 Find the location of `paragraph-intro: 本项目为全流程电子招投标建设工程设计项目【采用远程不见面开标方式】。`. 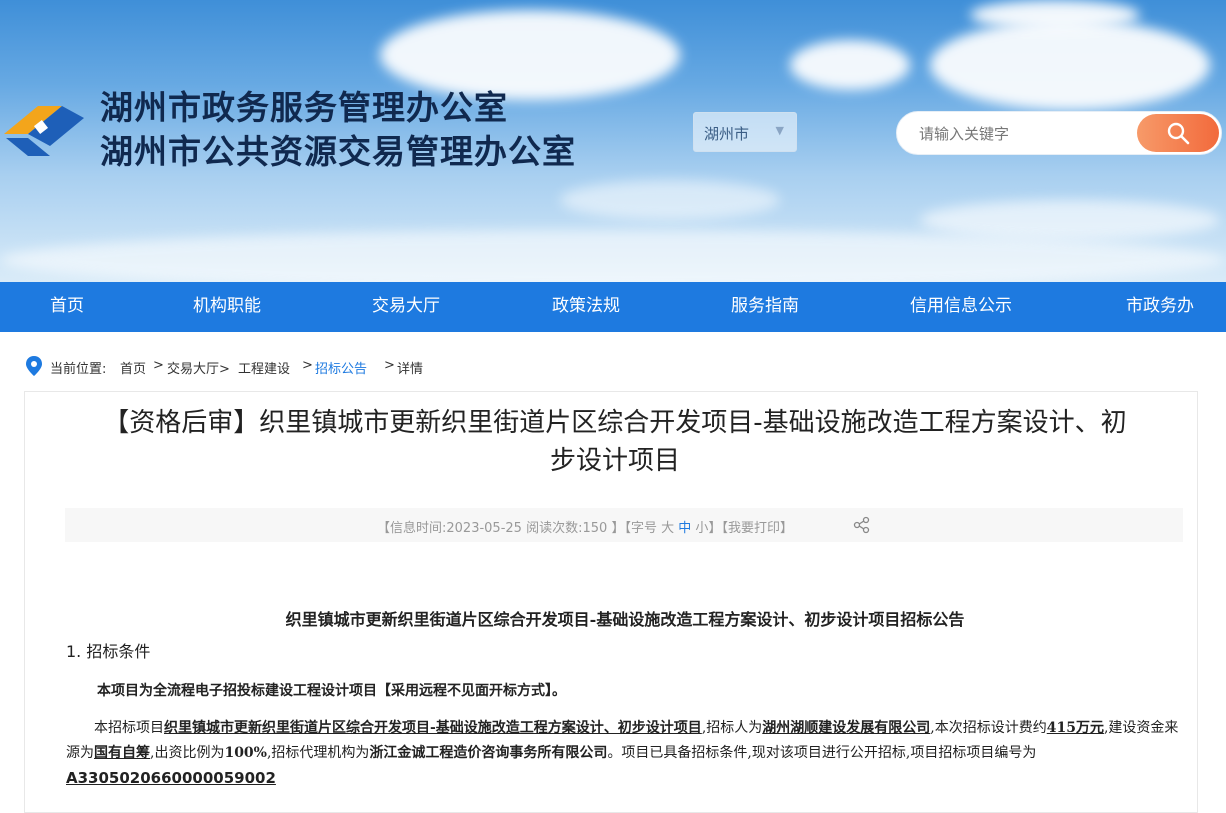

paragraph-intro: 本项目为全流程电子招投标建设工程设计项目【采用远程不见面开标方式】。 is located at coordinates (331, 691).